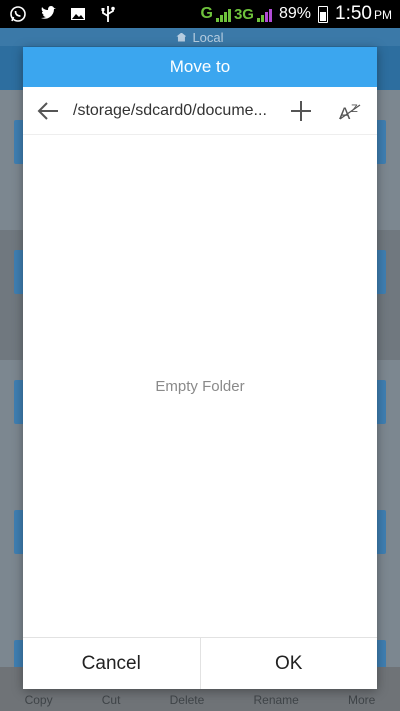  Describe the element at coordinates (181, 37) in the screenshot. I see `home-icon` at that location.